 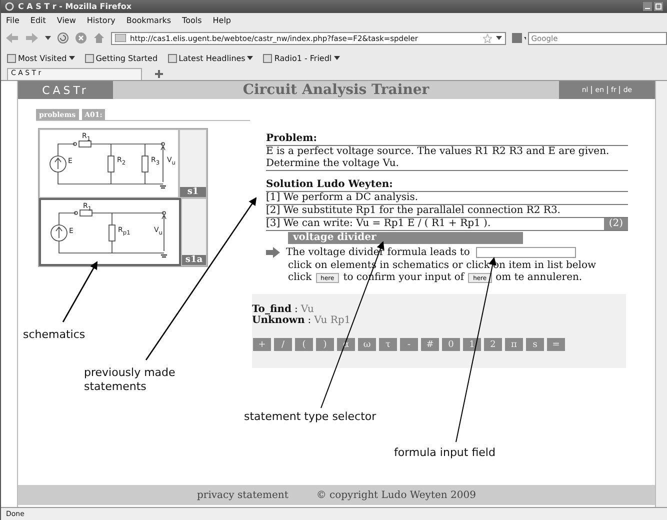 What do you see at coordinates (272, 309) in the screenshot?
I see `variable-label: To_find` at bounding box center [272, 309].